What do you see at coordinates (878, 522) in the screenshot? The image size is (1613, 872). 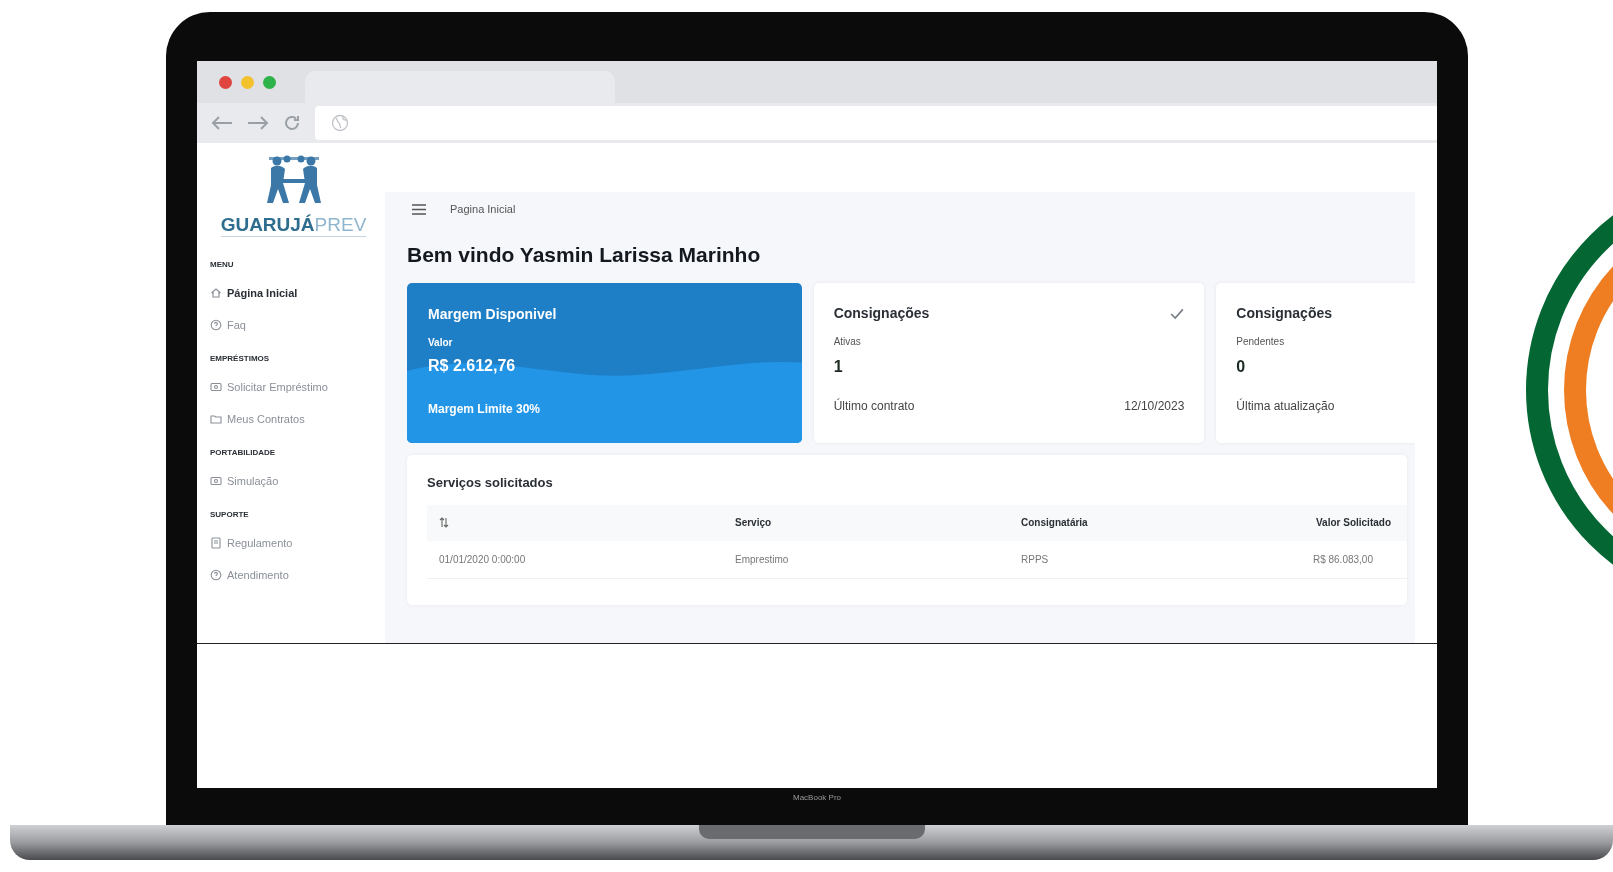 I see `column-header: Serviço` at bounding box center [878, 522].